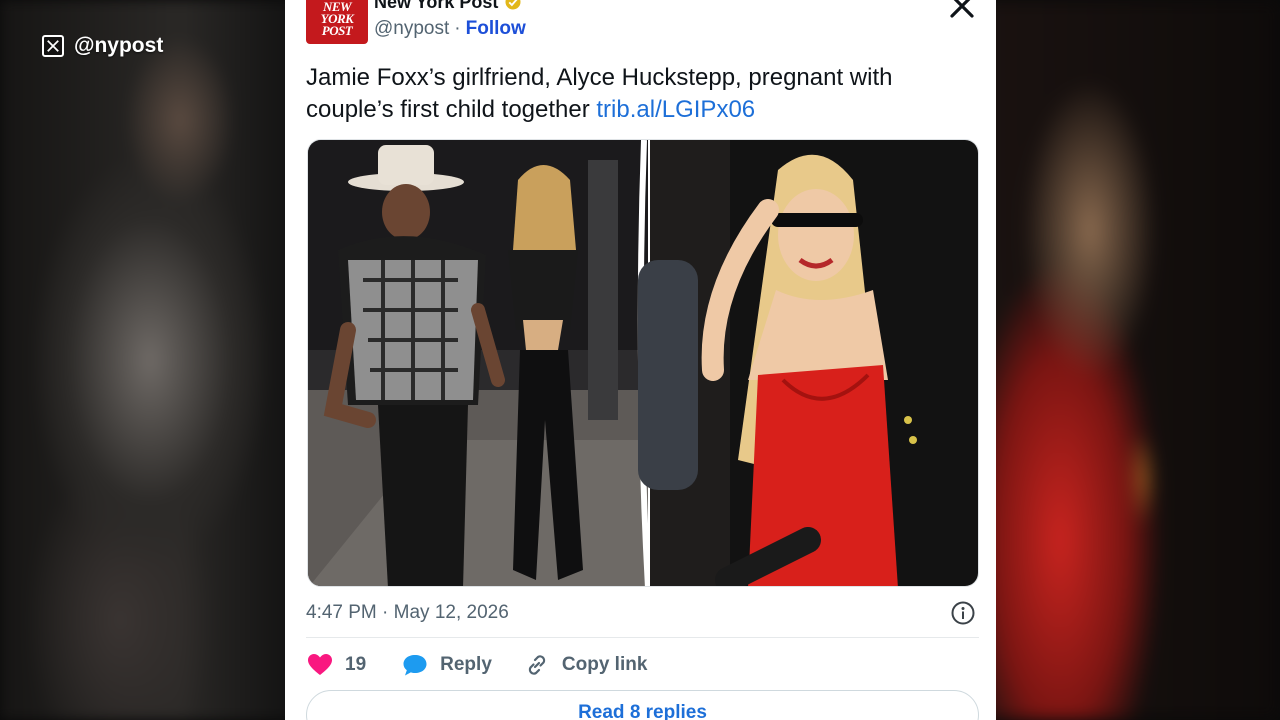 This screenshot has width=1280, height=720. What do you see at coordinates (320, 664) in the screenshot?
I see `heart-icon` at bounding box center [320, 664].